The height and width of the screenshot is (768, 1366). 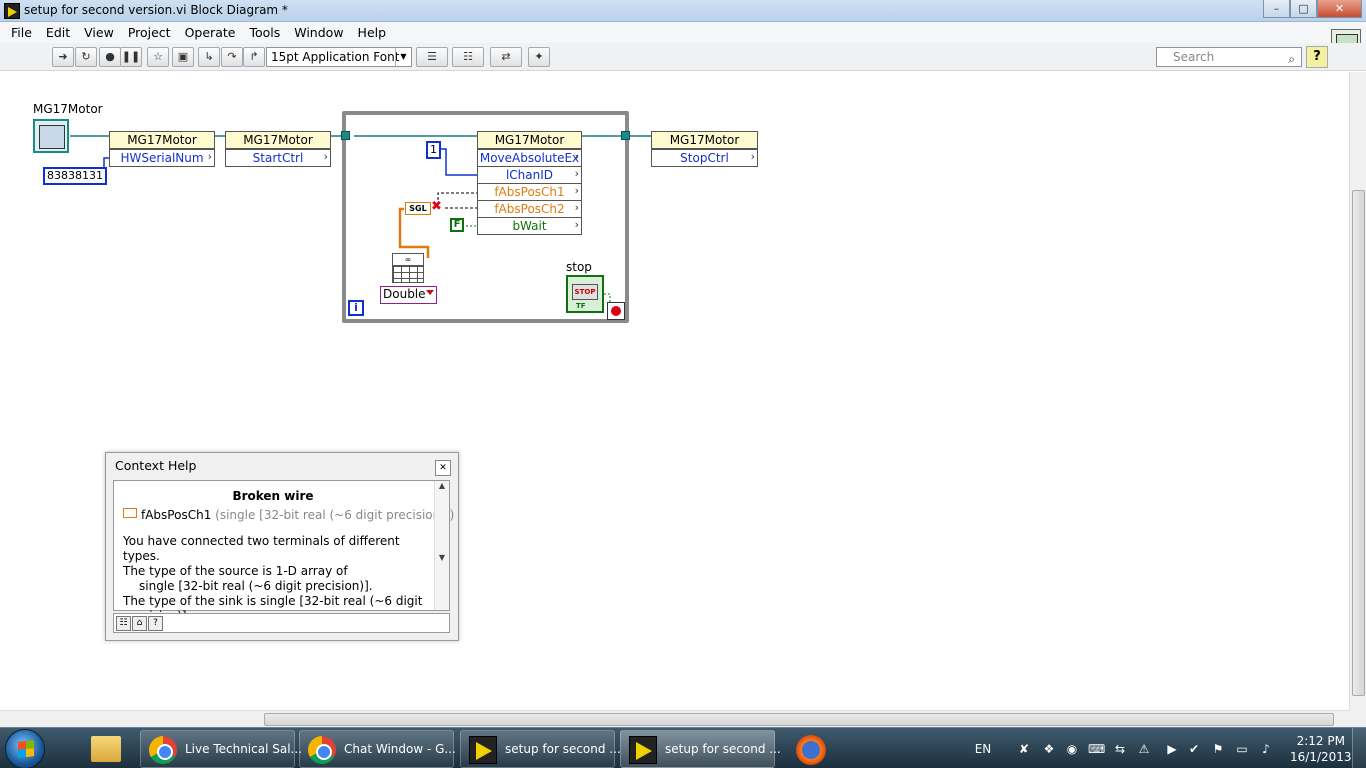 I want to click on show-desktop-button, so click(x=1359, y=748).